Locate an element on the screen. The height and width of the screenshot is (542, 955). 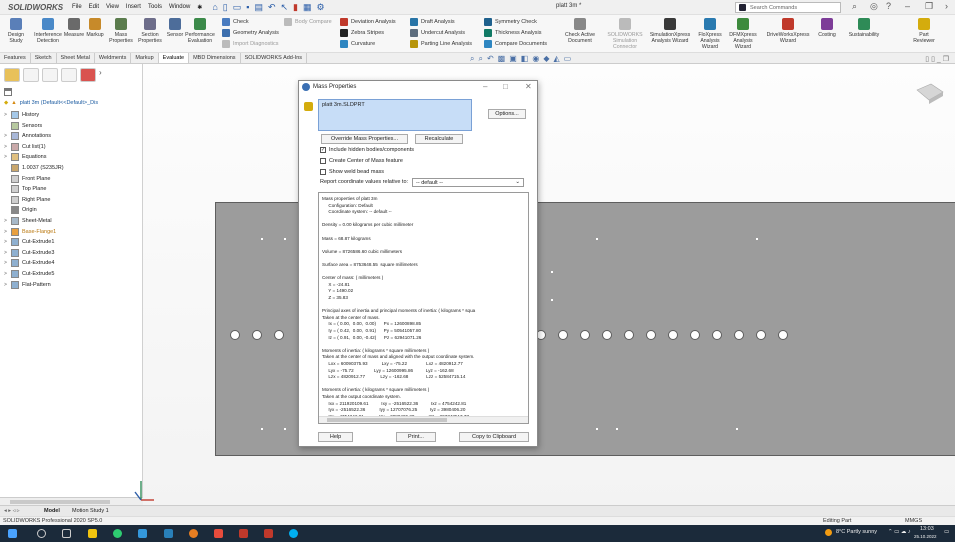
units-selector: MMGS is located at coordinates (913, 521).